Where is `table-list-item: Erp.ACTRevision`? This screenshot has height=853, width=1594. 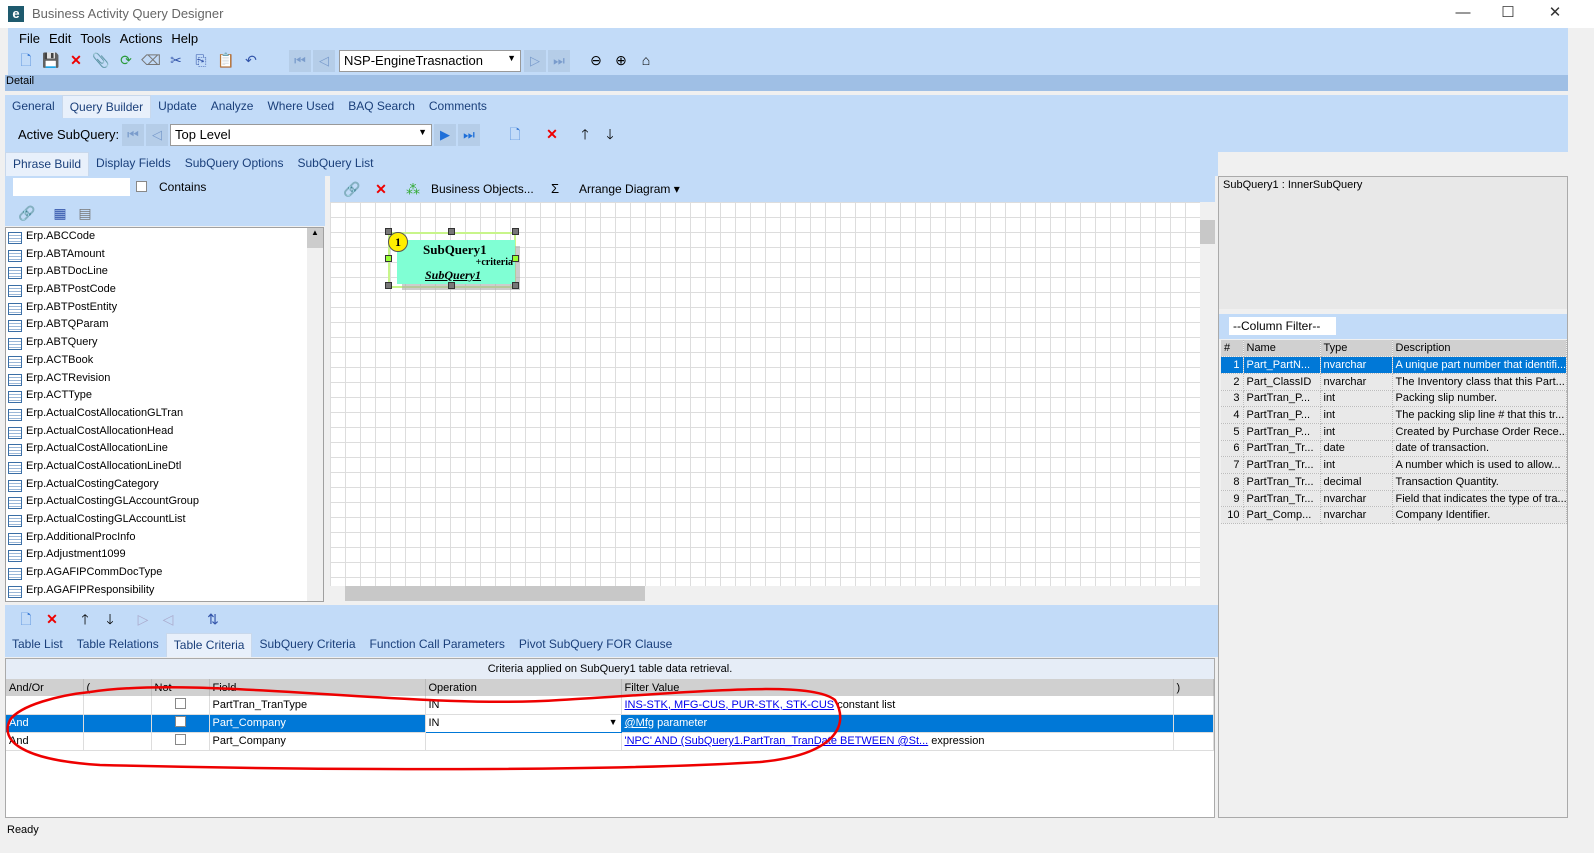 table-list-item: Erp.ACTRevision is located at coordinates (164, 379).